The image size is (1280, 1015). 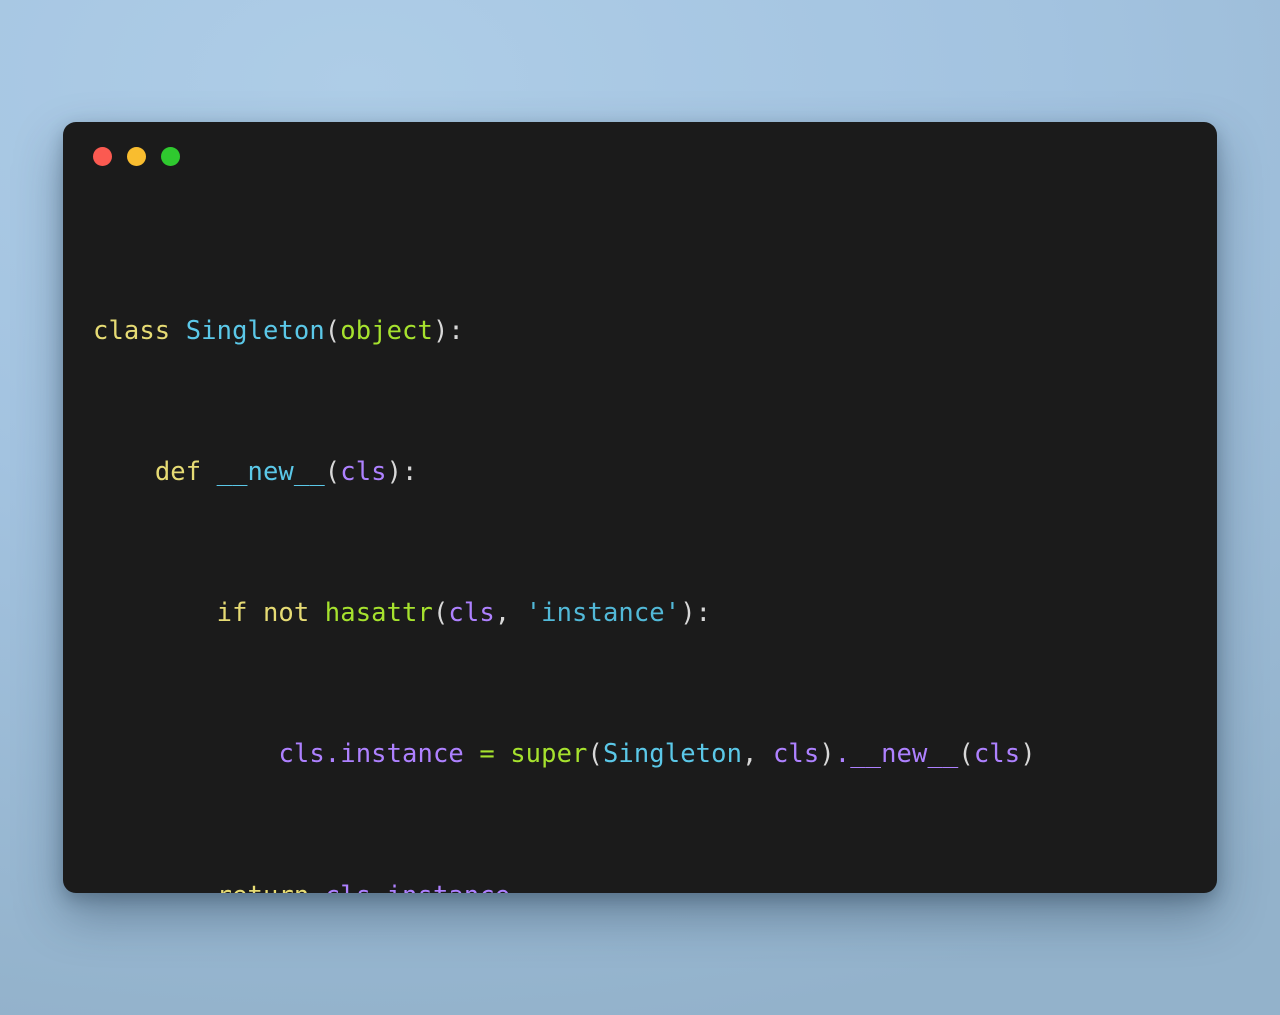 What do you see at coordinates (132, 330) in the screenshot?
I see `keyword-class: class` at bounding box center [132, 330].